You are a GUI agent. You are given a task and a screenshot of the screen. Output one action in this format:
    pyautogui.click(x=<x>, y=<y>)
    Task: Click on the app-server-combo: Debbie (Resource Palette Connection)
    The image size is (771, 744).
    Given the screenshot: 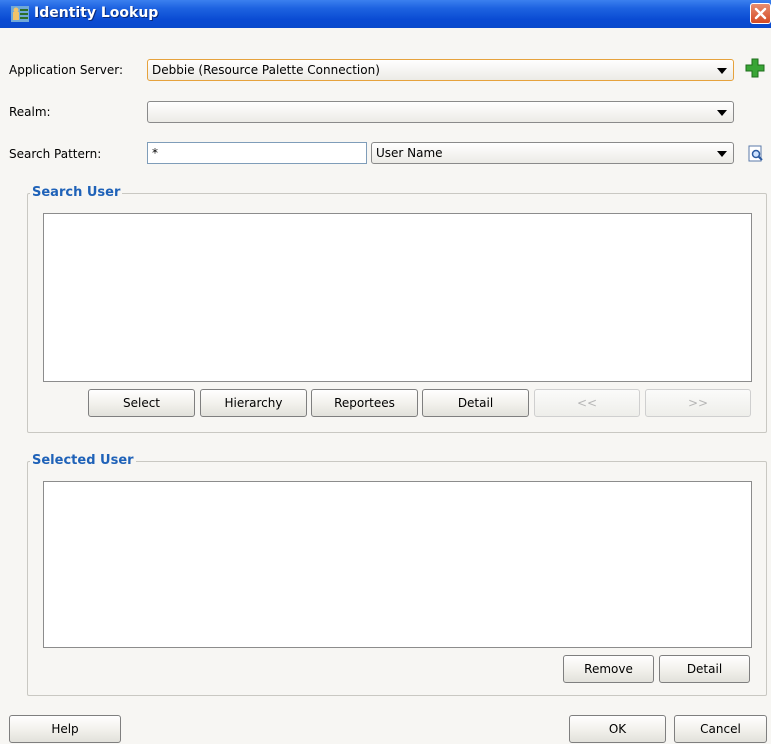 What is the action you would take?
    pyautogui.click(x=440, y=70)
    